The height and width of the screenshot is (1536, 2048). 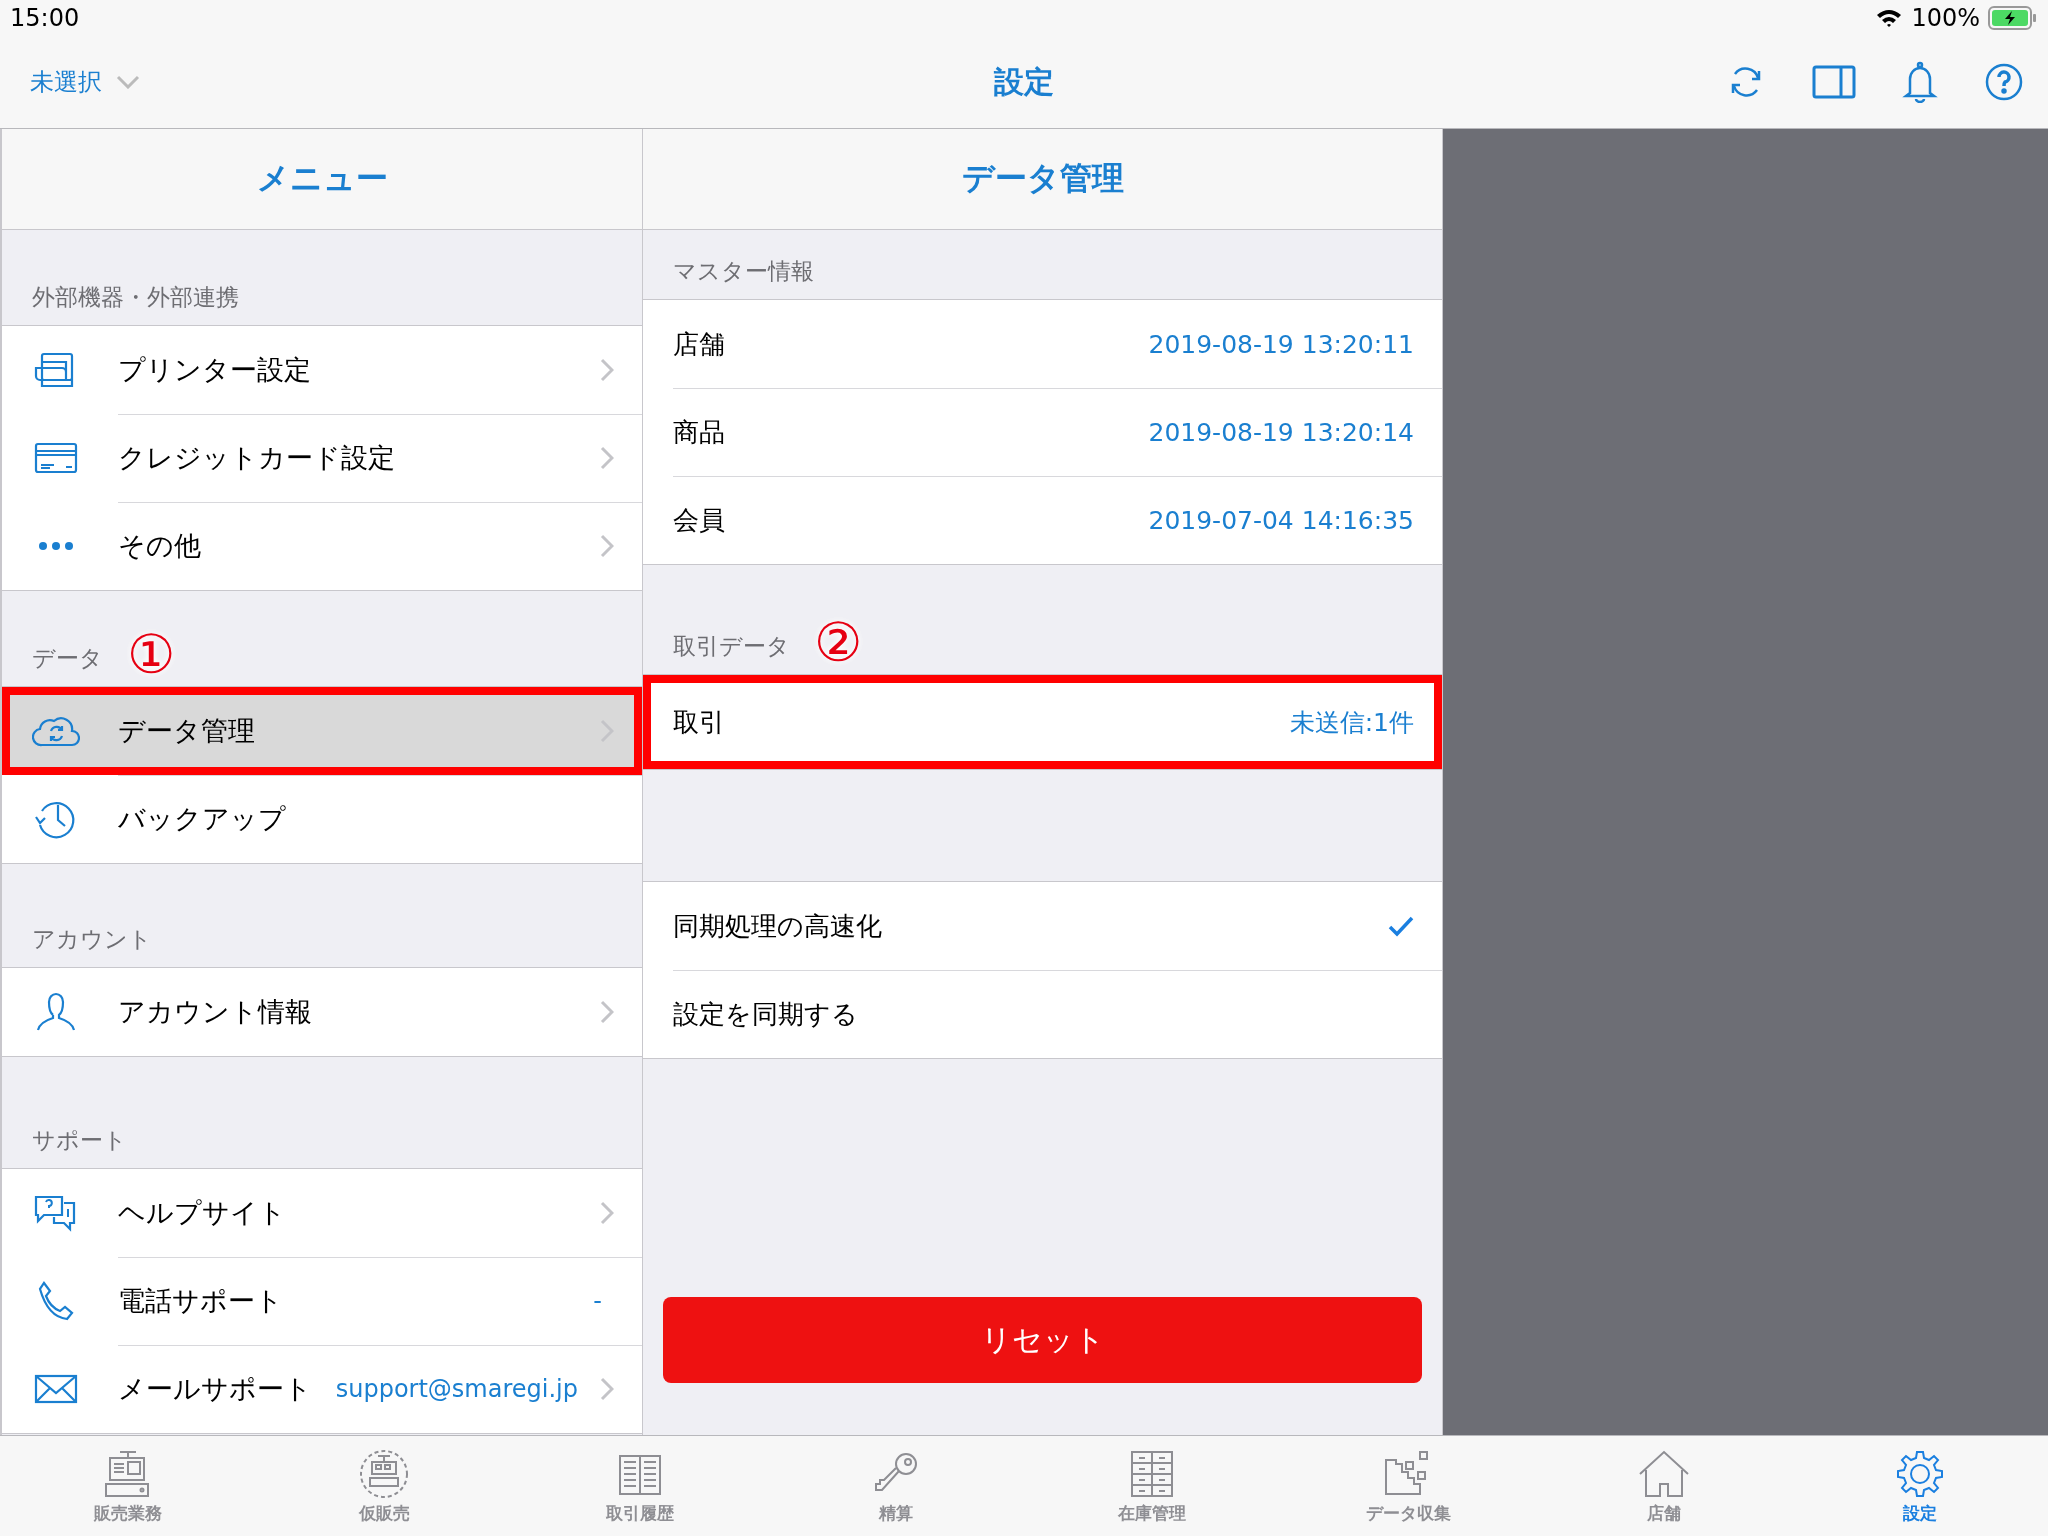 I want to click on menu-item-value: -, so click(x=598, y=1301).